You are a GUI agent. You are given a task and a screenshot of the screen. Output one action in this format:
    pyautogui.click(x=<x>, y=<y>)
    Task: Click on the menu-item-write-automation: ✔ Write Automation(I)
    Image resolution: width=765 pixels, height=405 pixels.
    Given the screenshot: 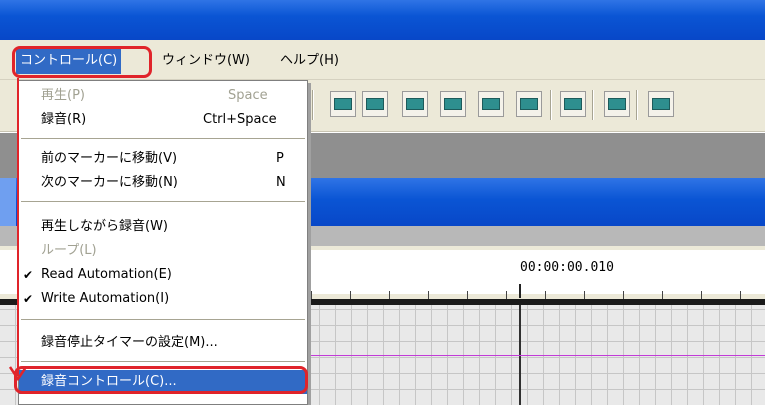 What is the action you would take?
    pyautogui.click(x=163, y=299)
    